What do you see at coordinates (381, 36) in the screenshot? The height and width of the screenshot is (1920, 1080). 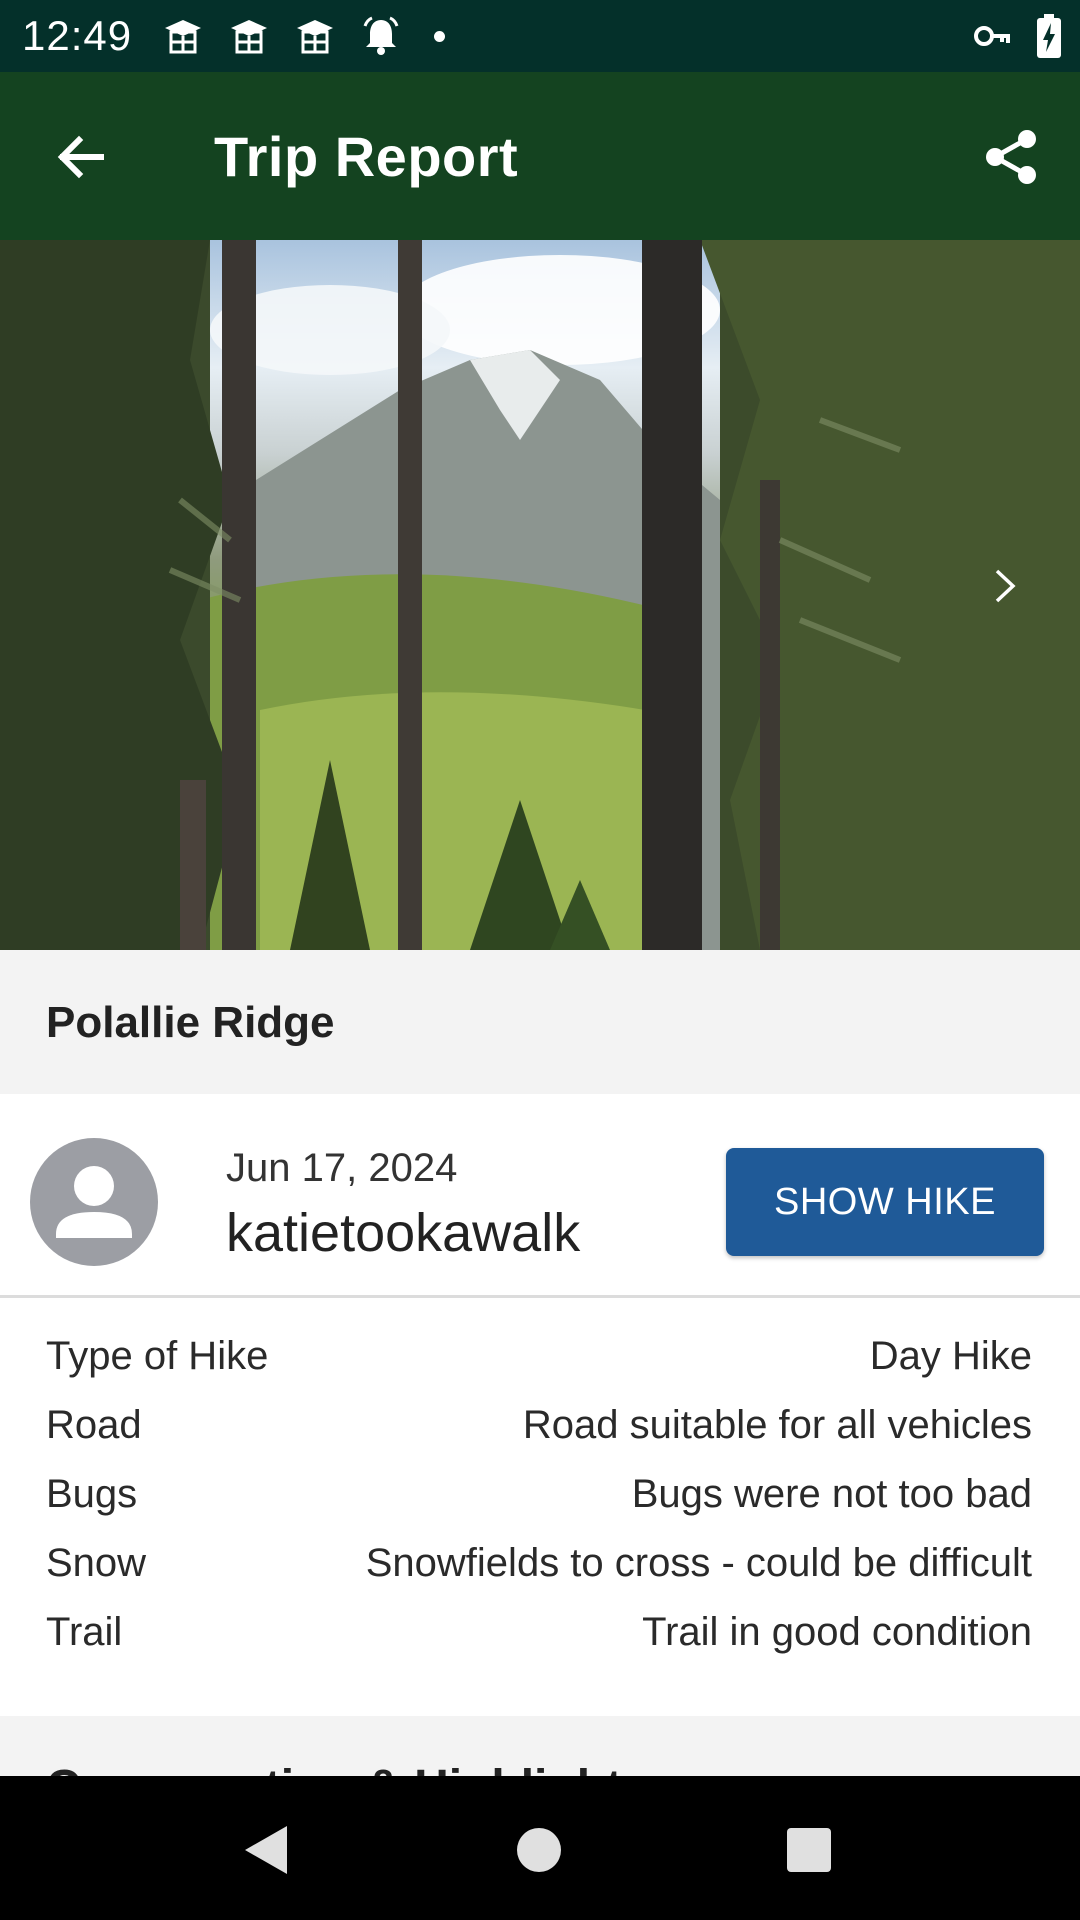 I see `alarm-bell-icon` at bounding box center [381, 36].